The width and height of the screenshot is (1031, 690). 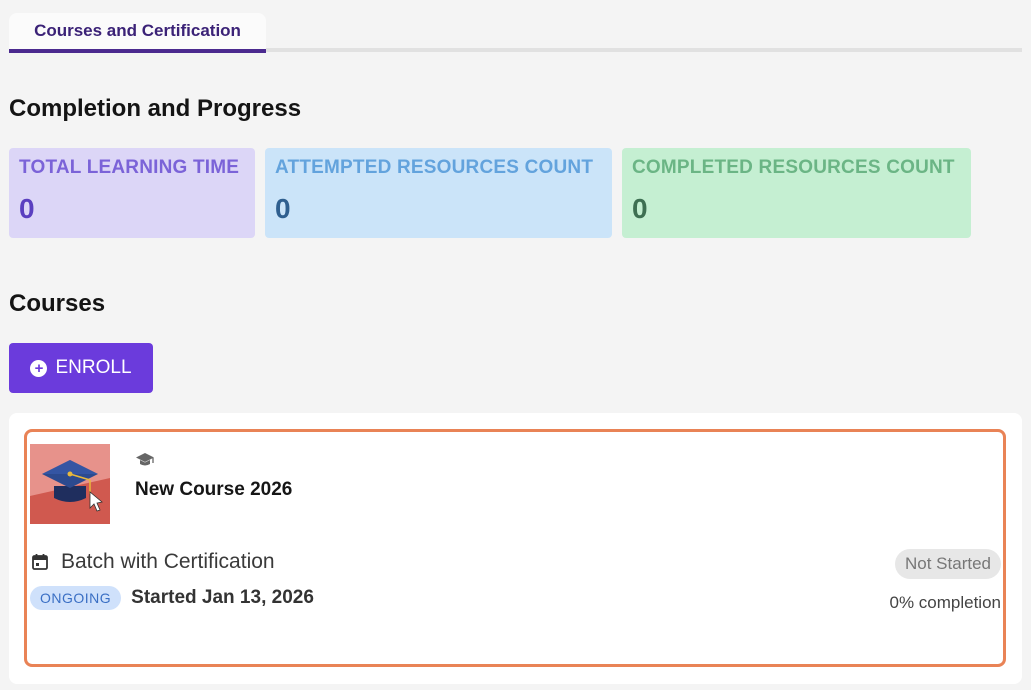 What do you see at coordinates (93, 367) in the screenshot?
I see `enroll-label: ENROLL` at bounding box center [93, 367].